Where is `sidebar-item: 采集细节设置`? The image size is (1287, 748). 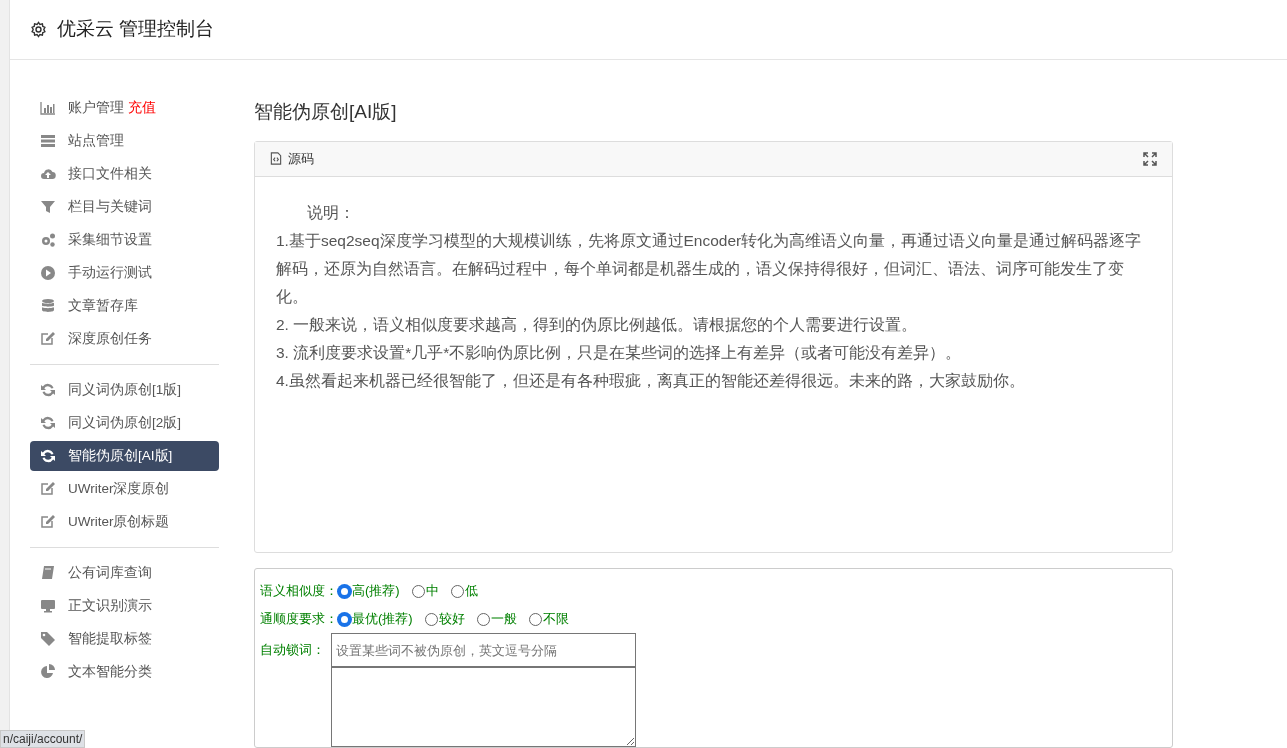 sidebar-item: 采集细节设置 is located at coordinates (124, 240).